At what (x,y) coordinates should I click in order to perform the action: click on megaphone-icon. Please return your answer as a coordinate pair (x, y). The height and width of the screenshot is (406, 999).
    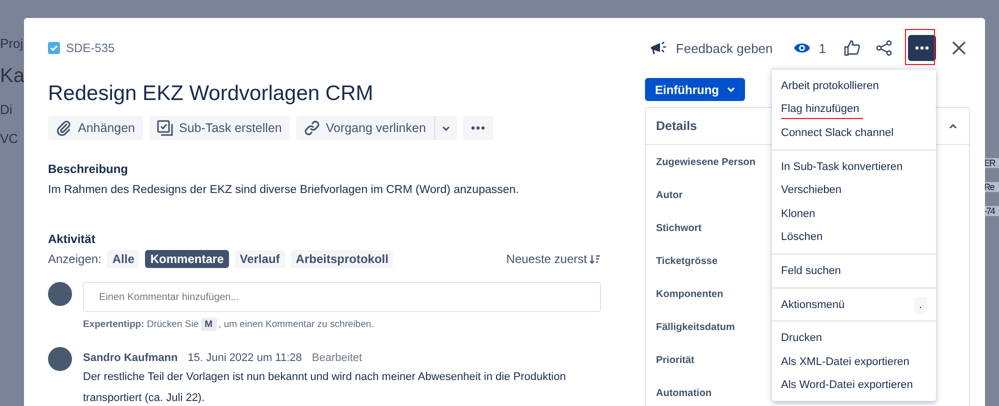
    Looking at the image, I should click on (659, 48).